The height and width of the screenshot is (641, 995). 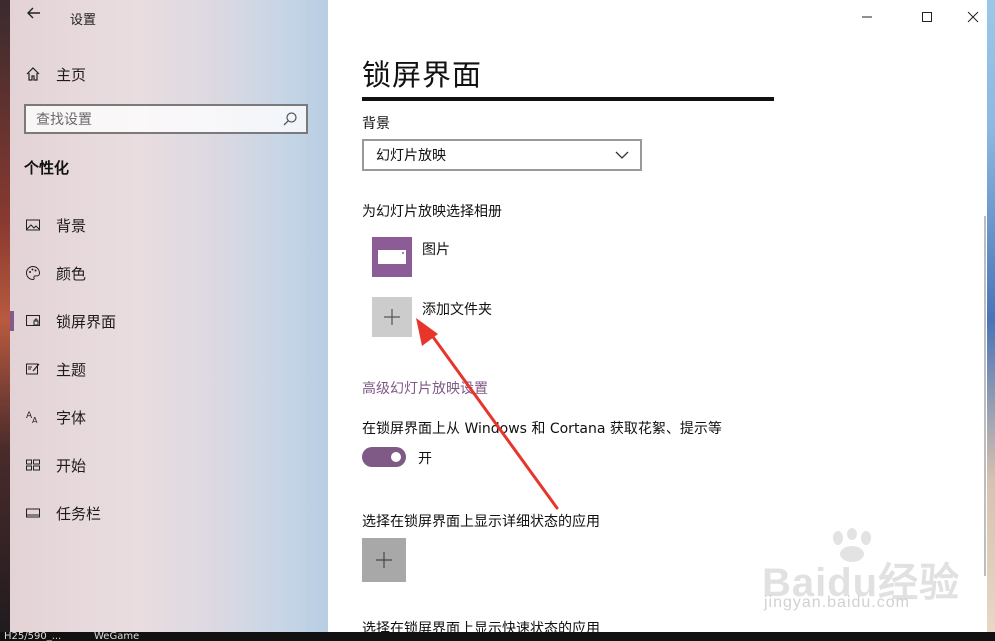 What do you see at coordinates (991, 320) in the screenshot?
I see `desktop-background-right` at bounding box center [991, 320].